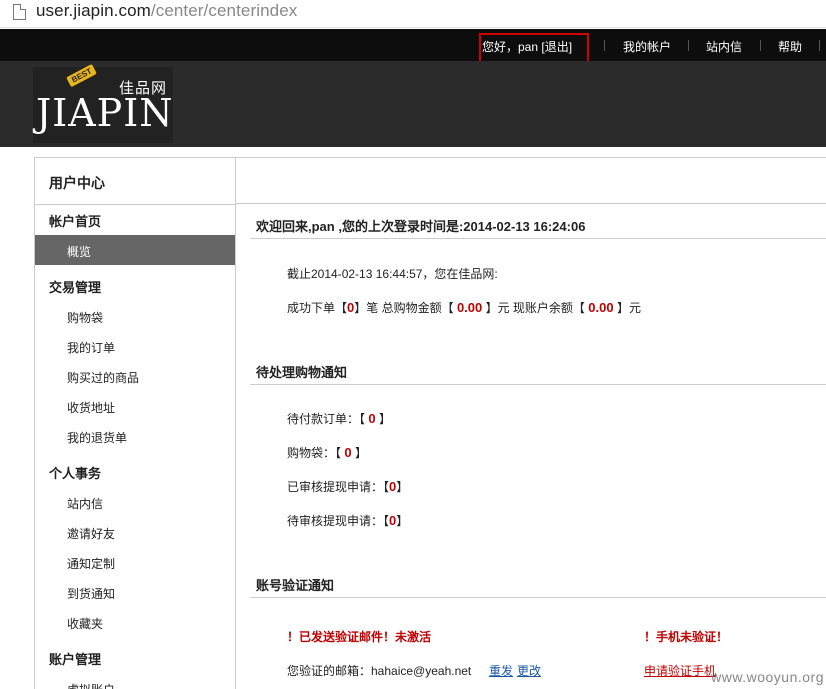  Describe the element at coordinates (97, 437) in the screenshot. I see `sidebar-item-returns: 我的退货单` at that location.